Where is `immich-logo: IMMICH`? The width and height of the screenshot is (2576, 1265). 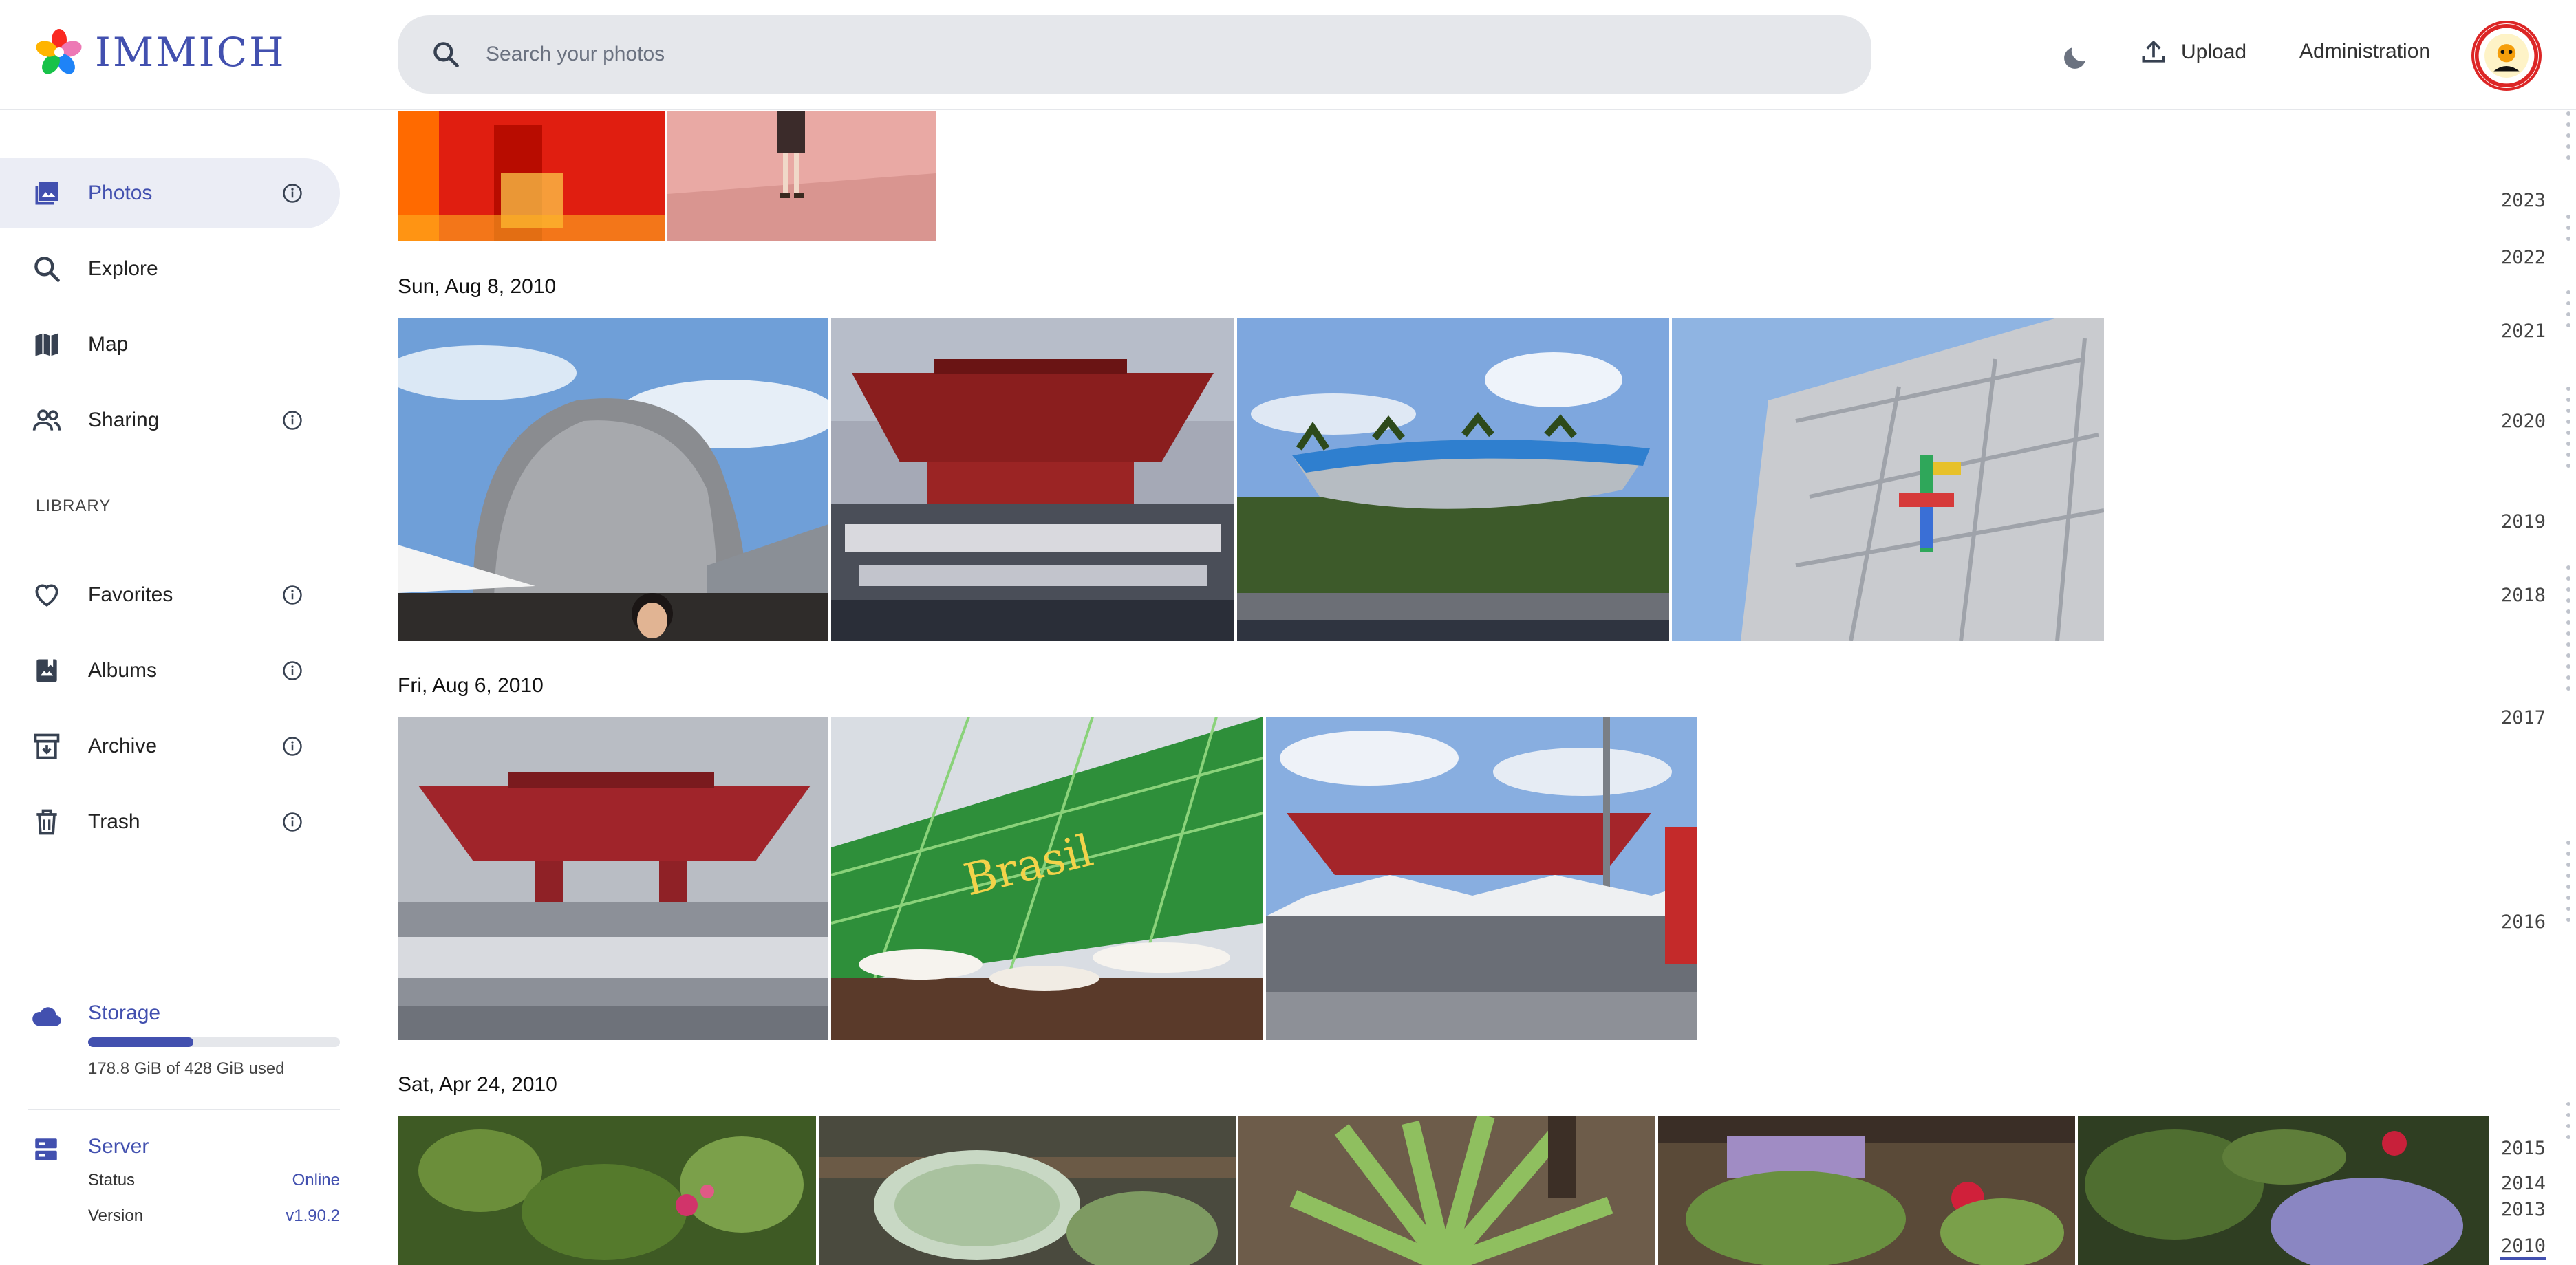
immich-logo: IMMICH is located at coordinates (160, 52).